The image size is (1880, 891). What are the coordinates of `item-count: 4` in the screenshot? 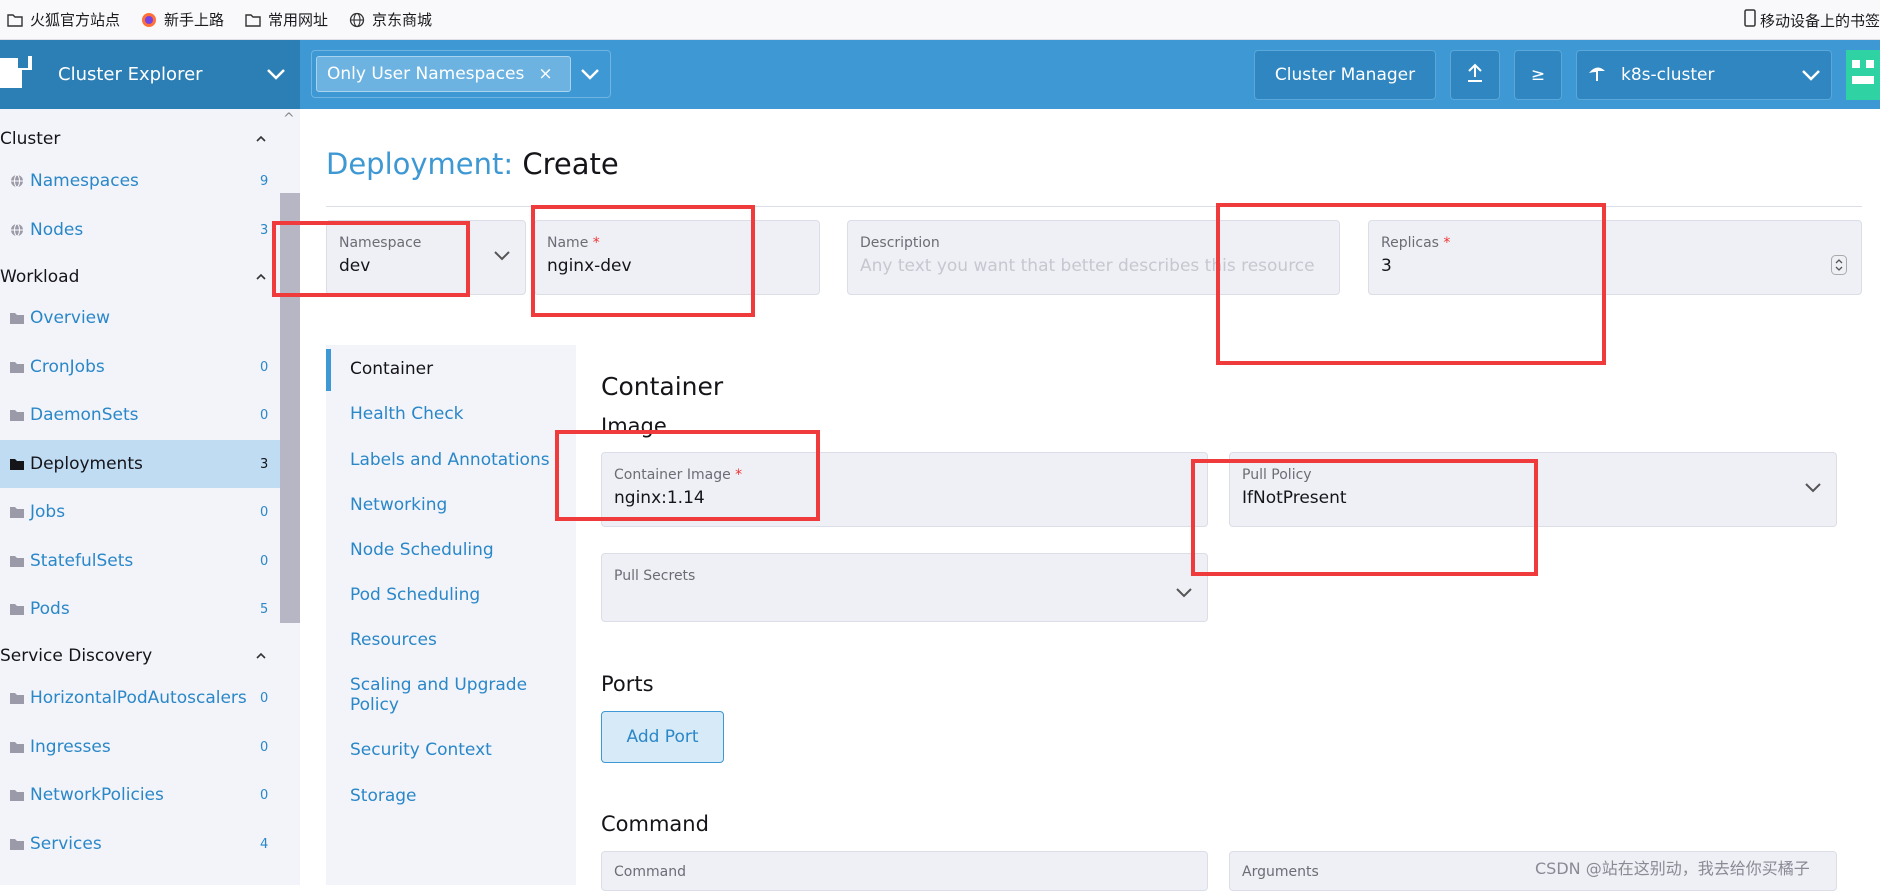 It's located at (264, 844).